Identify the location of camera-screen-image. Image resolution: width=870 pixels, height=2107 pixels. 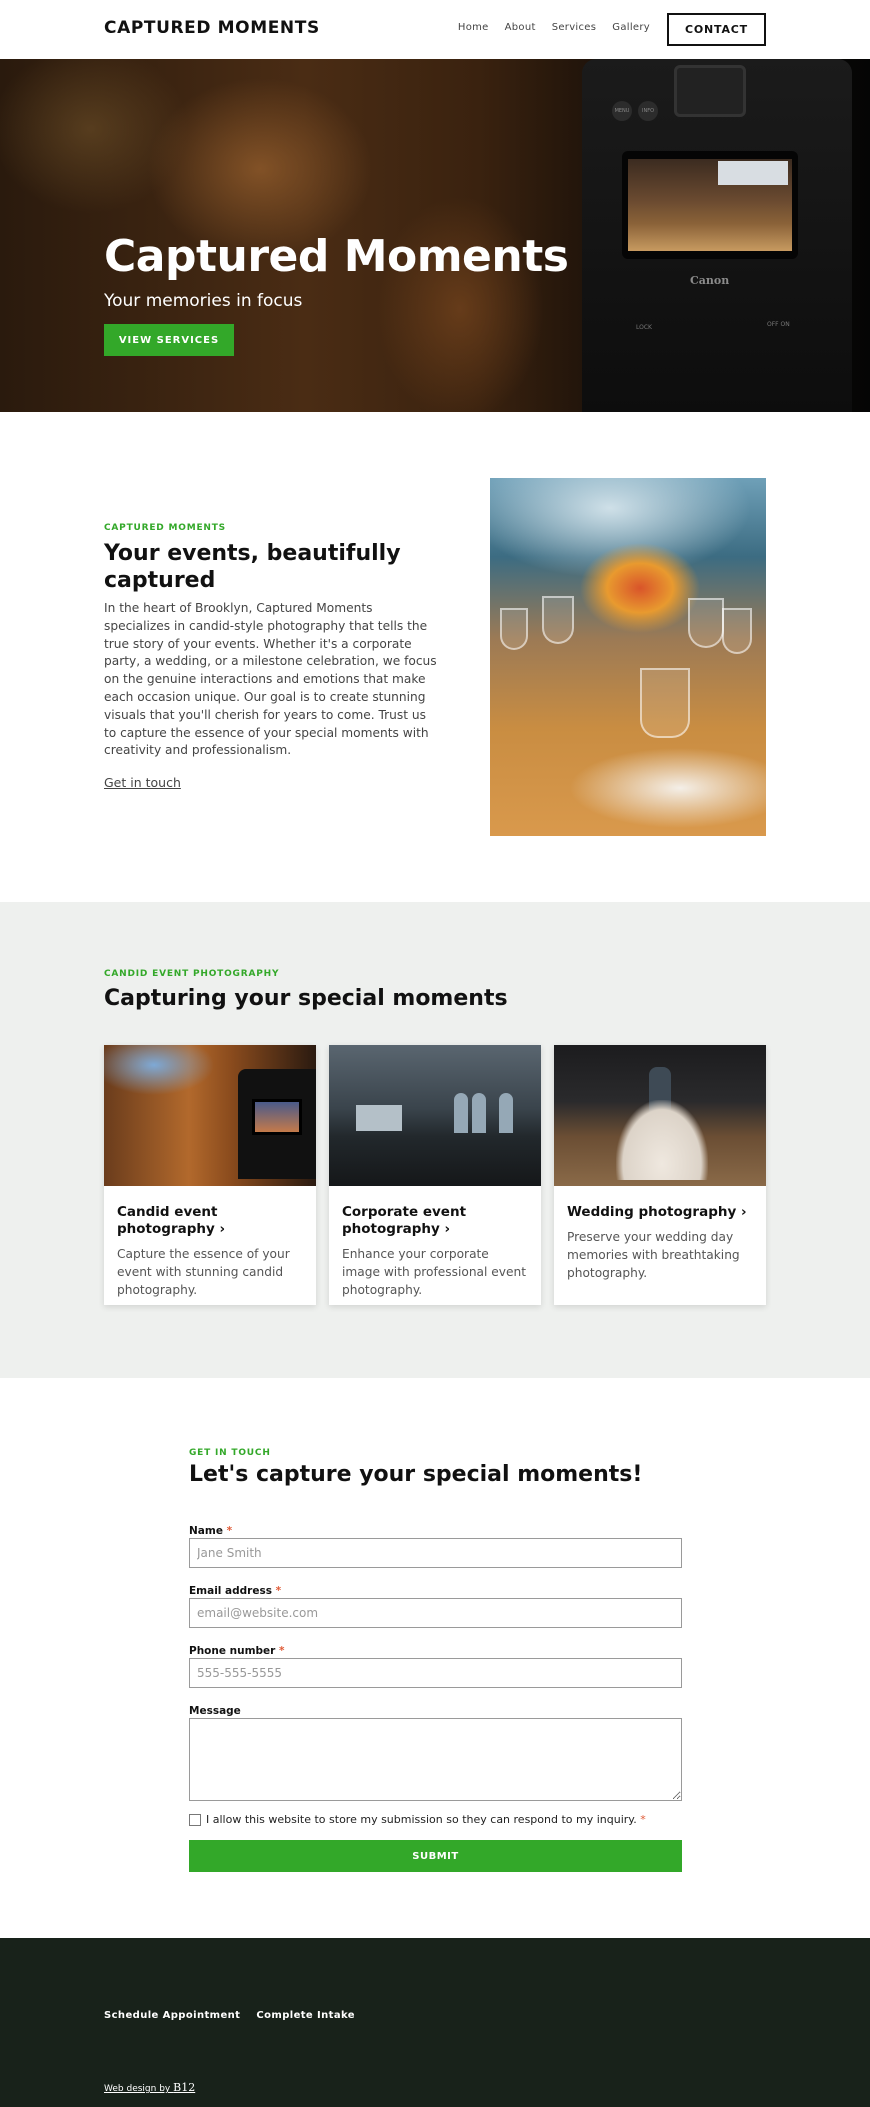
(710, 205).